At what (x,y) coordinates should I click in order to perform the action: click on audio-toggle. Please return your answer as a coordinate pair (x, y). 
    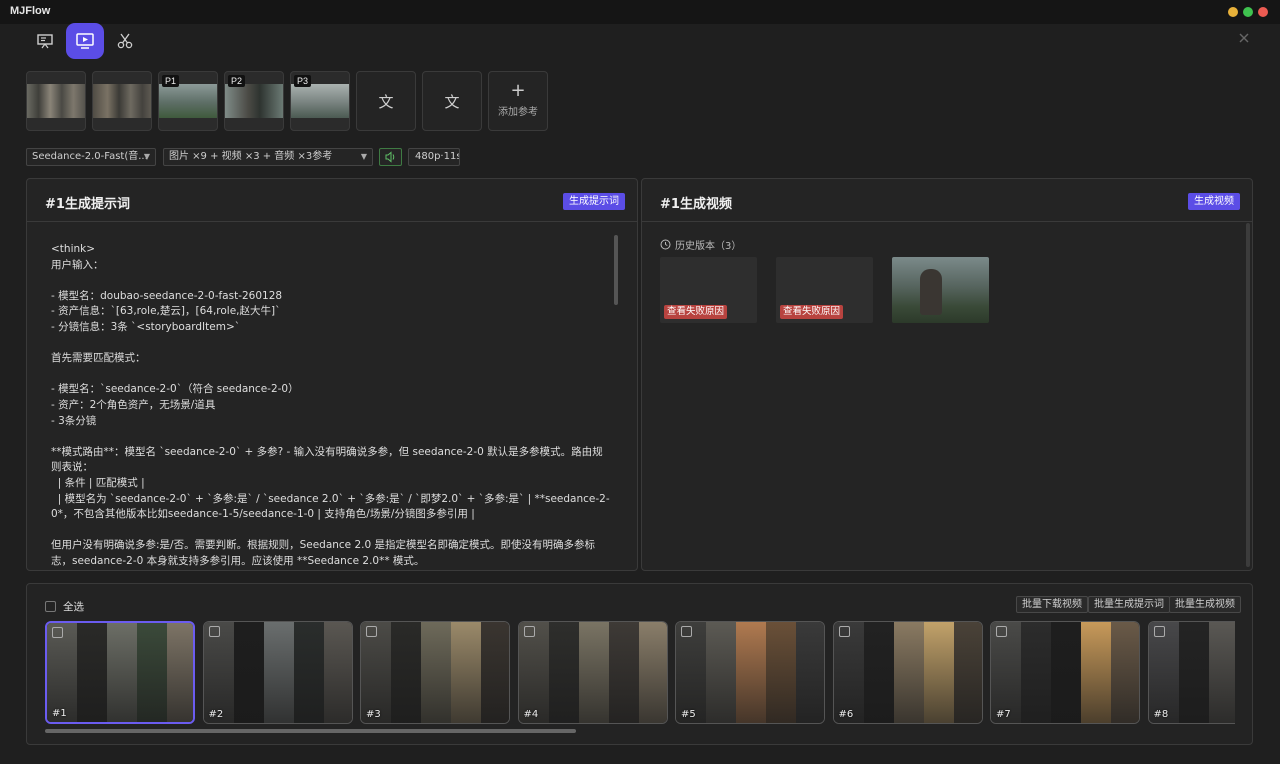
    Looking at the image, I should click on (390, 157).